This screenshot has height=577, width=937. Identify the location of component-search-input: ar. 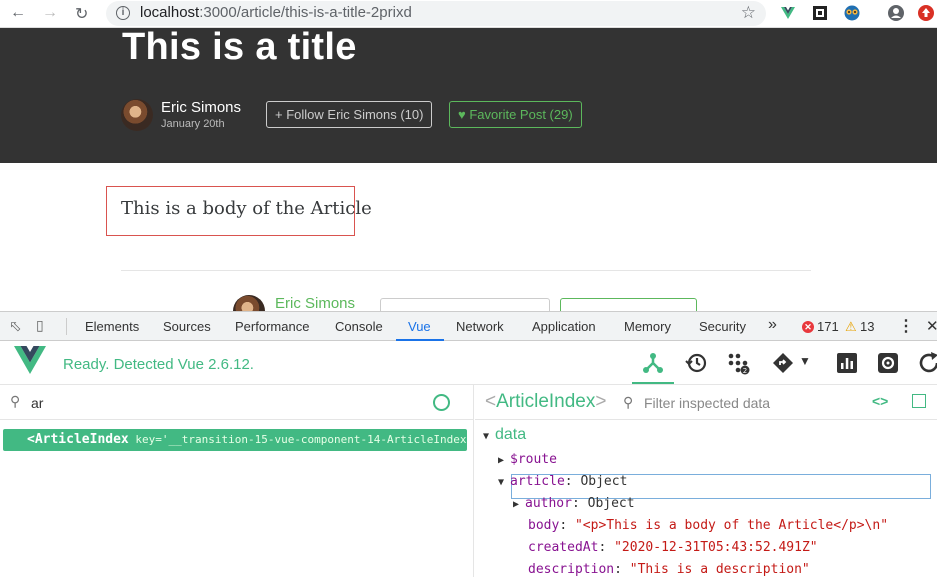
(37, 403).